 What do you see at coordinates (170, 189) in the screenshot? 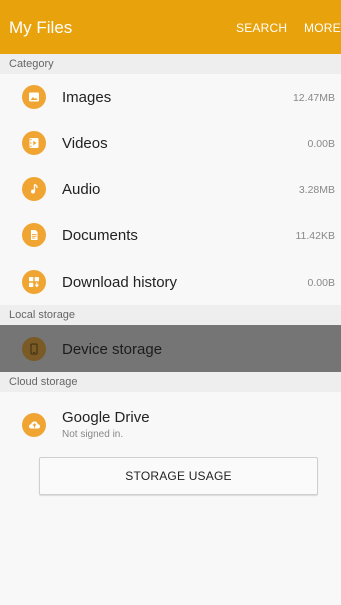
I see `category-item-audio: Audio 3.28MB` at bounding box center [170, 189].